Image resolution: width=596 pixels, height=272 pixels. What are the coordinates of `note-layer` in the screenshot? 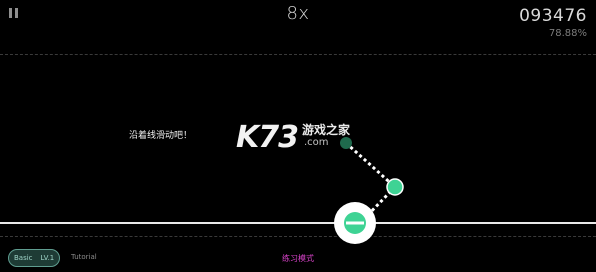 It's located at (369, 190).